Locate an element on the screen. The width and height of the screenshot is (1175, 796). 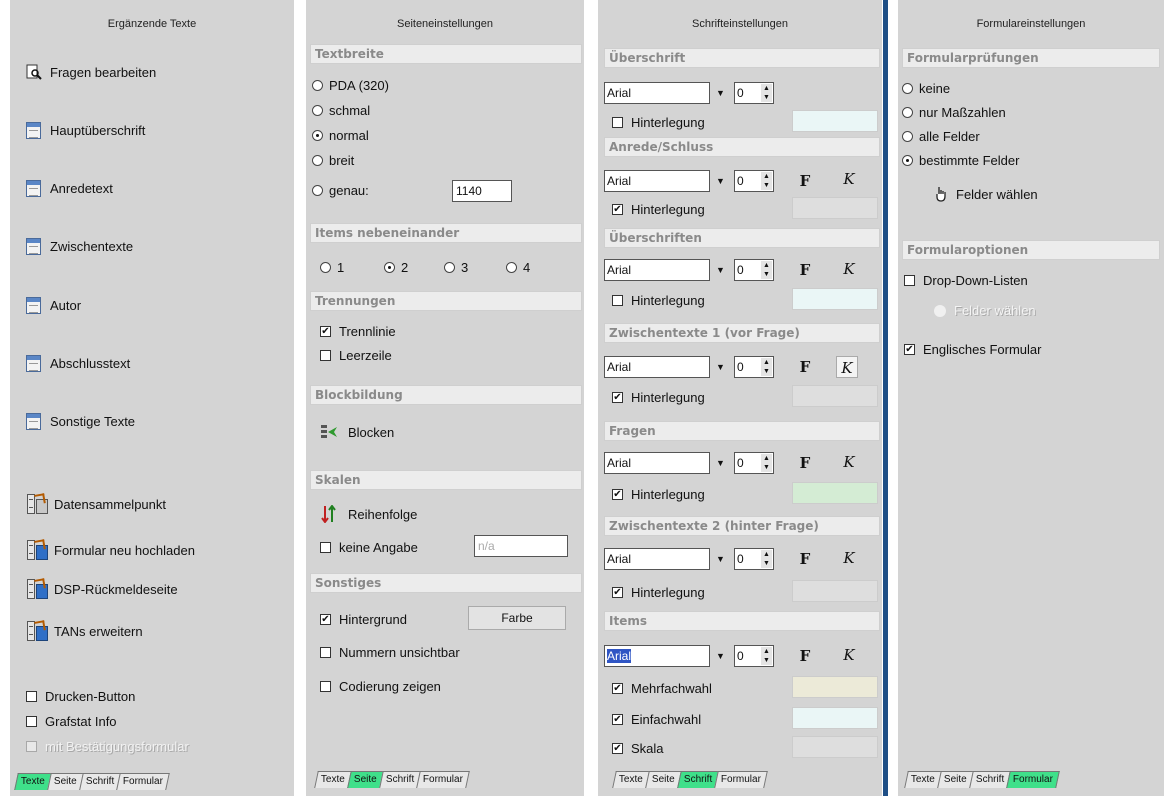
formular-neu-hochladen-button: Formular neu hochladen is located at coordinates (110, 550).